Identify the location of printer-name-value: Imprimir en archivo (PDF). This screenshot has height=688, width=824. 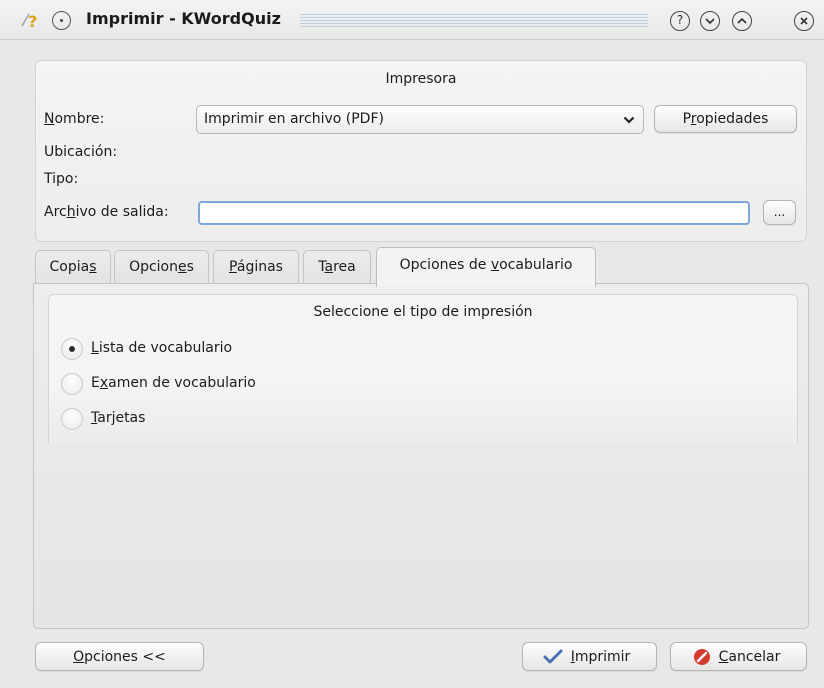
(294, 119).